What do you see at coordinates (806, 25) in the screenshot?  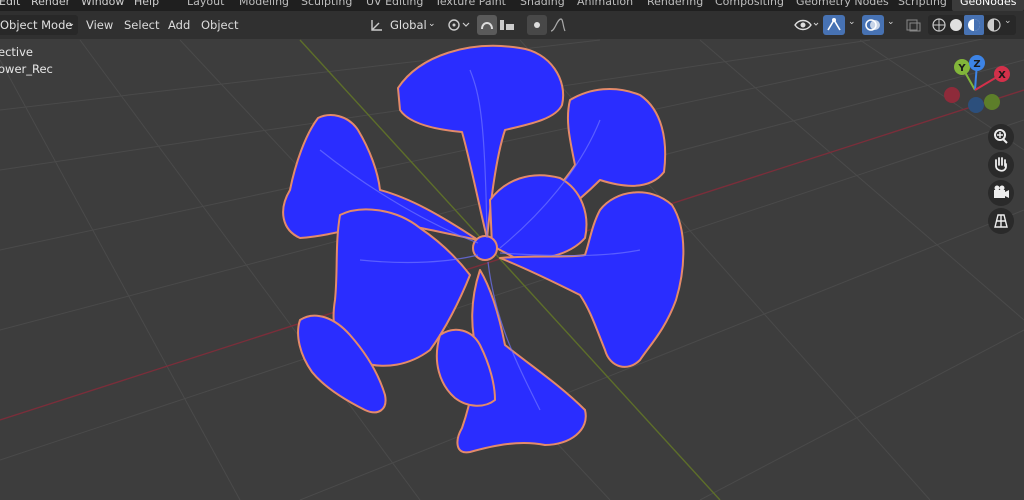 I see `visibility-icon` at bounding box center [806, 25].